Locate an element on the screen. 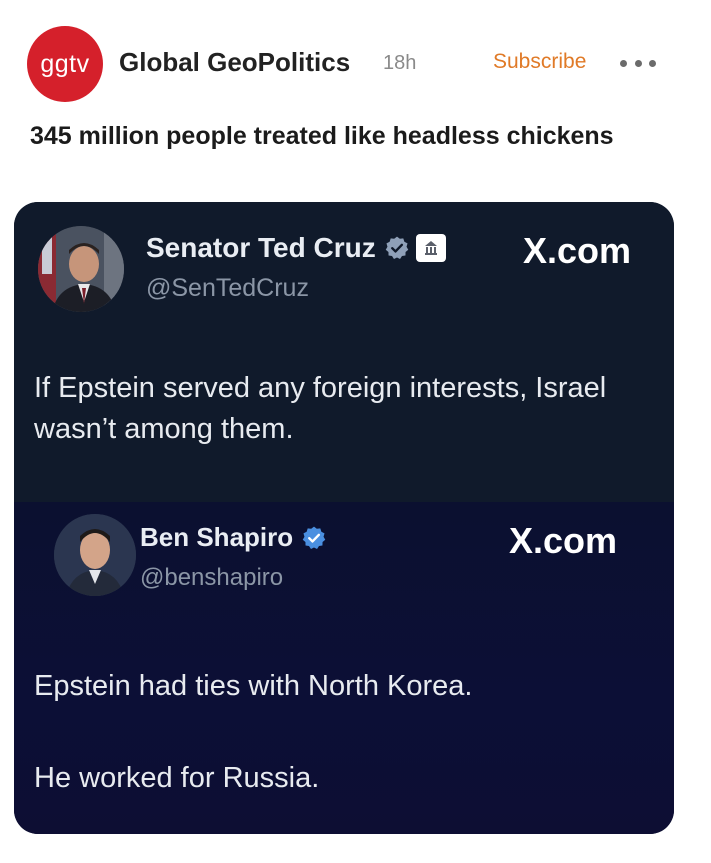  handle: @SenTedCruz is located at coordinates (227, 288).